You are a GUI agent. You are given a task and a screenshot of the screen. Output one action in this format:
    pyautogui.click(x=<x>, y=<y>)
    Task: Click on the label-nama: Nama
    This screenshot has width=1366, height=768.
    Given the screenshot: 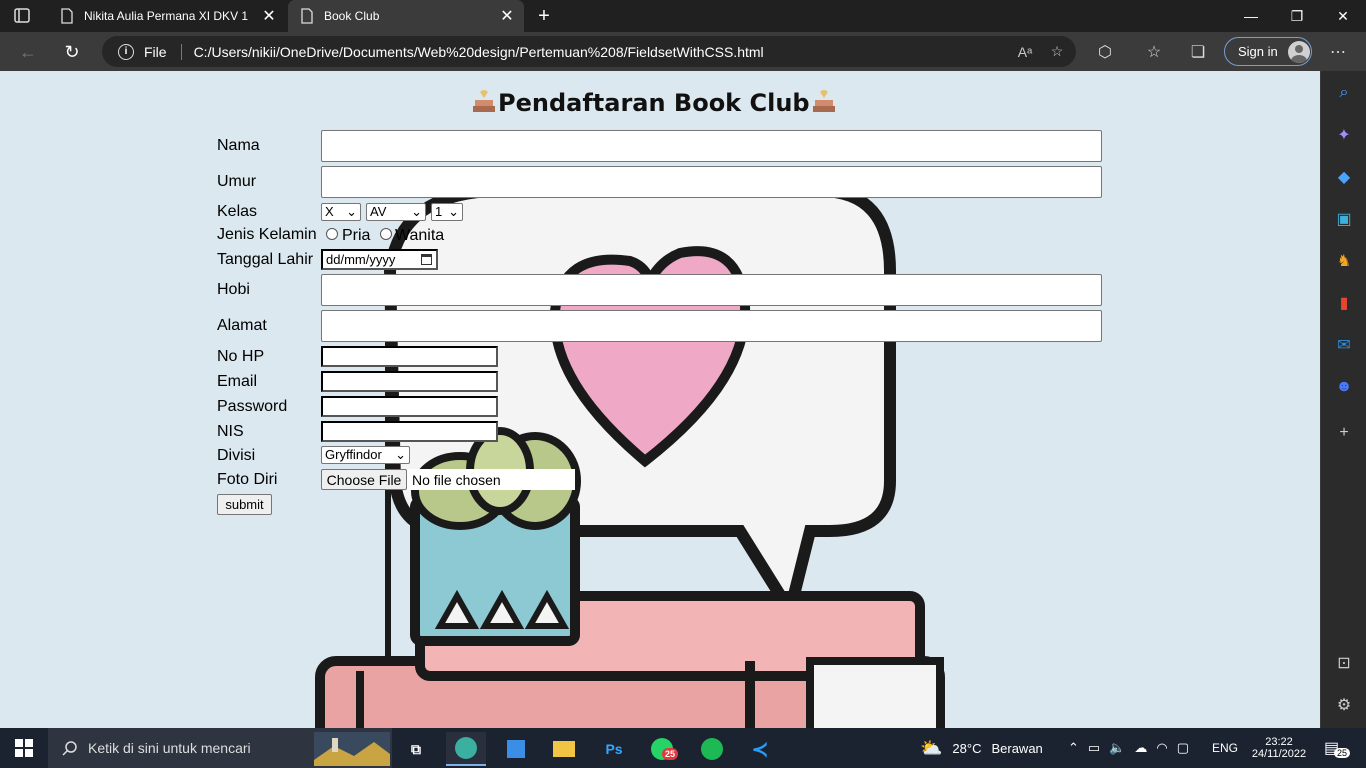 What is the action you would take?
    pyautogui.click(x=238, y=145)
    